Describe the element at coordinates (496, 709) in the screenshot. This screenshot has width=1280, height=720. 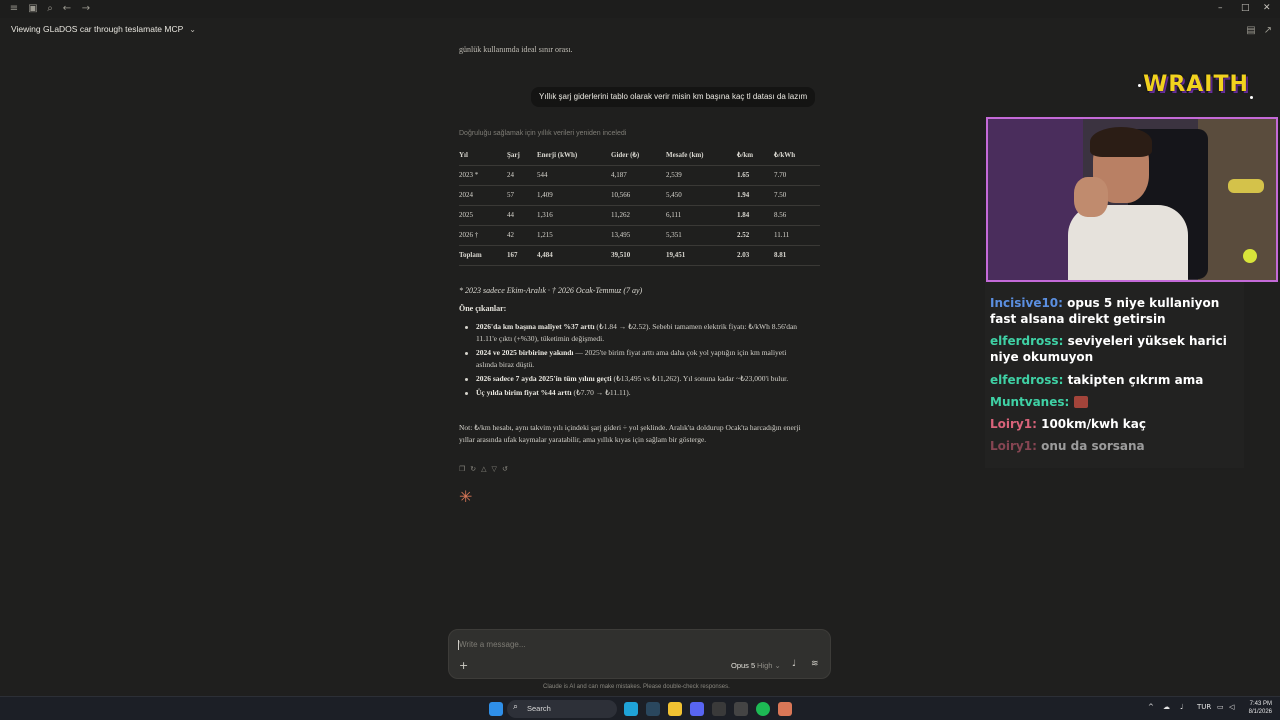
I see `windows-start-icon` at that location.